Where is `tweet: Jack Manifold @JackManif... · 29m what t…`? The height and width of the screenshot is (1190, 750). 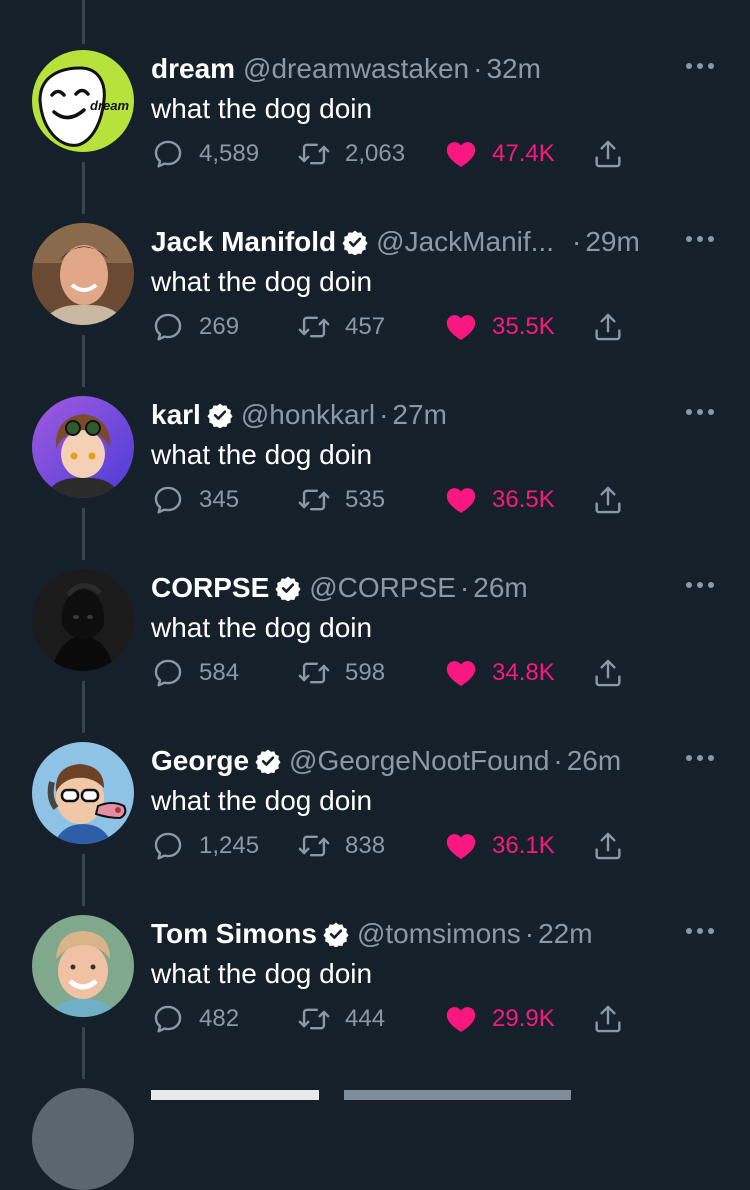
tweet: Jack Manifold @JackManif... · 29m what t… is located at coordinates (375, 309).